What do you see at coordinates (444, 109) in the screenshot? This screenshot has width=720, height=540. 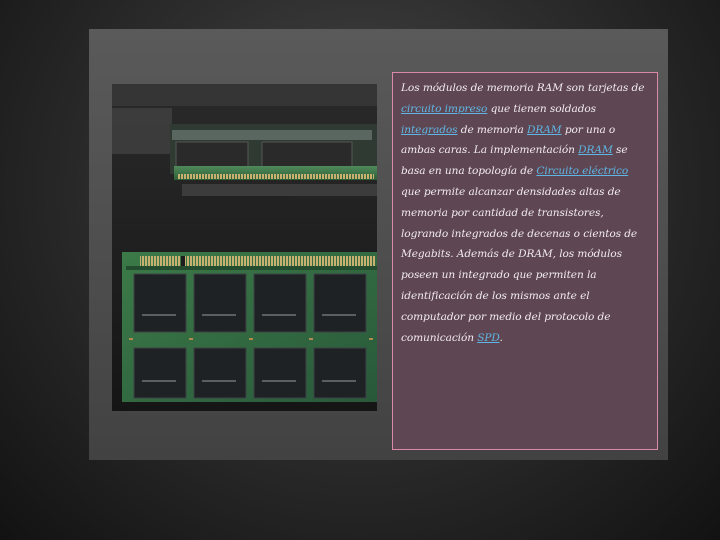 I see `link-circuito-impreso: circuito impreso` at bounding box center [444, 109].